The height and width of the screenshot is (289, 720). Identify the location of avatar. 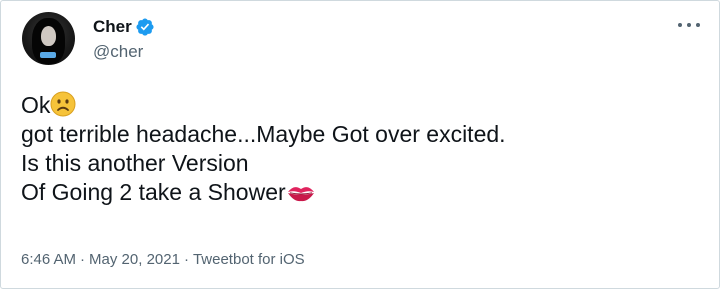
(48, 38).